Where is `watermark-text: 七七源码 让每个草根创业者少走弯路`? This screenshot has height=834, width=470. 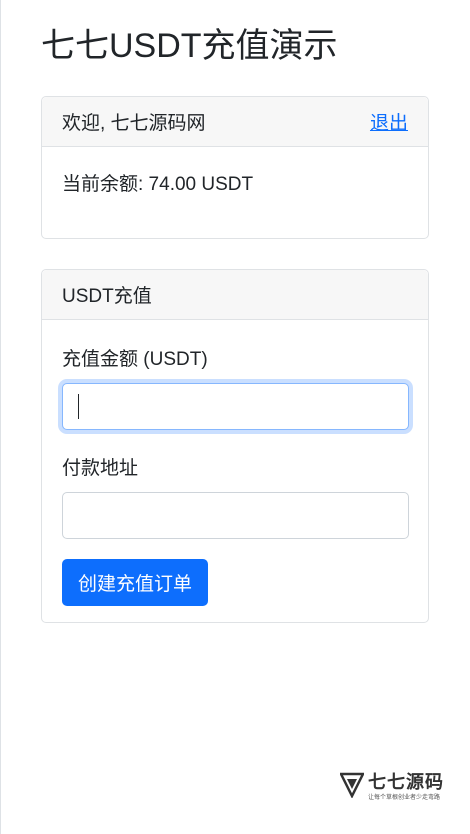
watermark-text: 七七源码 让每个草根创业者少走弯路 is located at coordinates (406, 787).